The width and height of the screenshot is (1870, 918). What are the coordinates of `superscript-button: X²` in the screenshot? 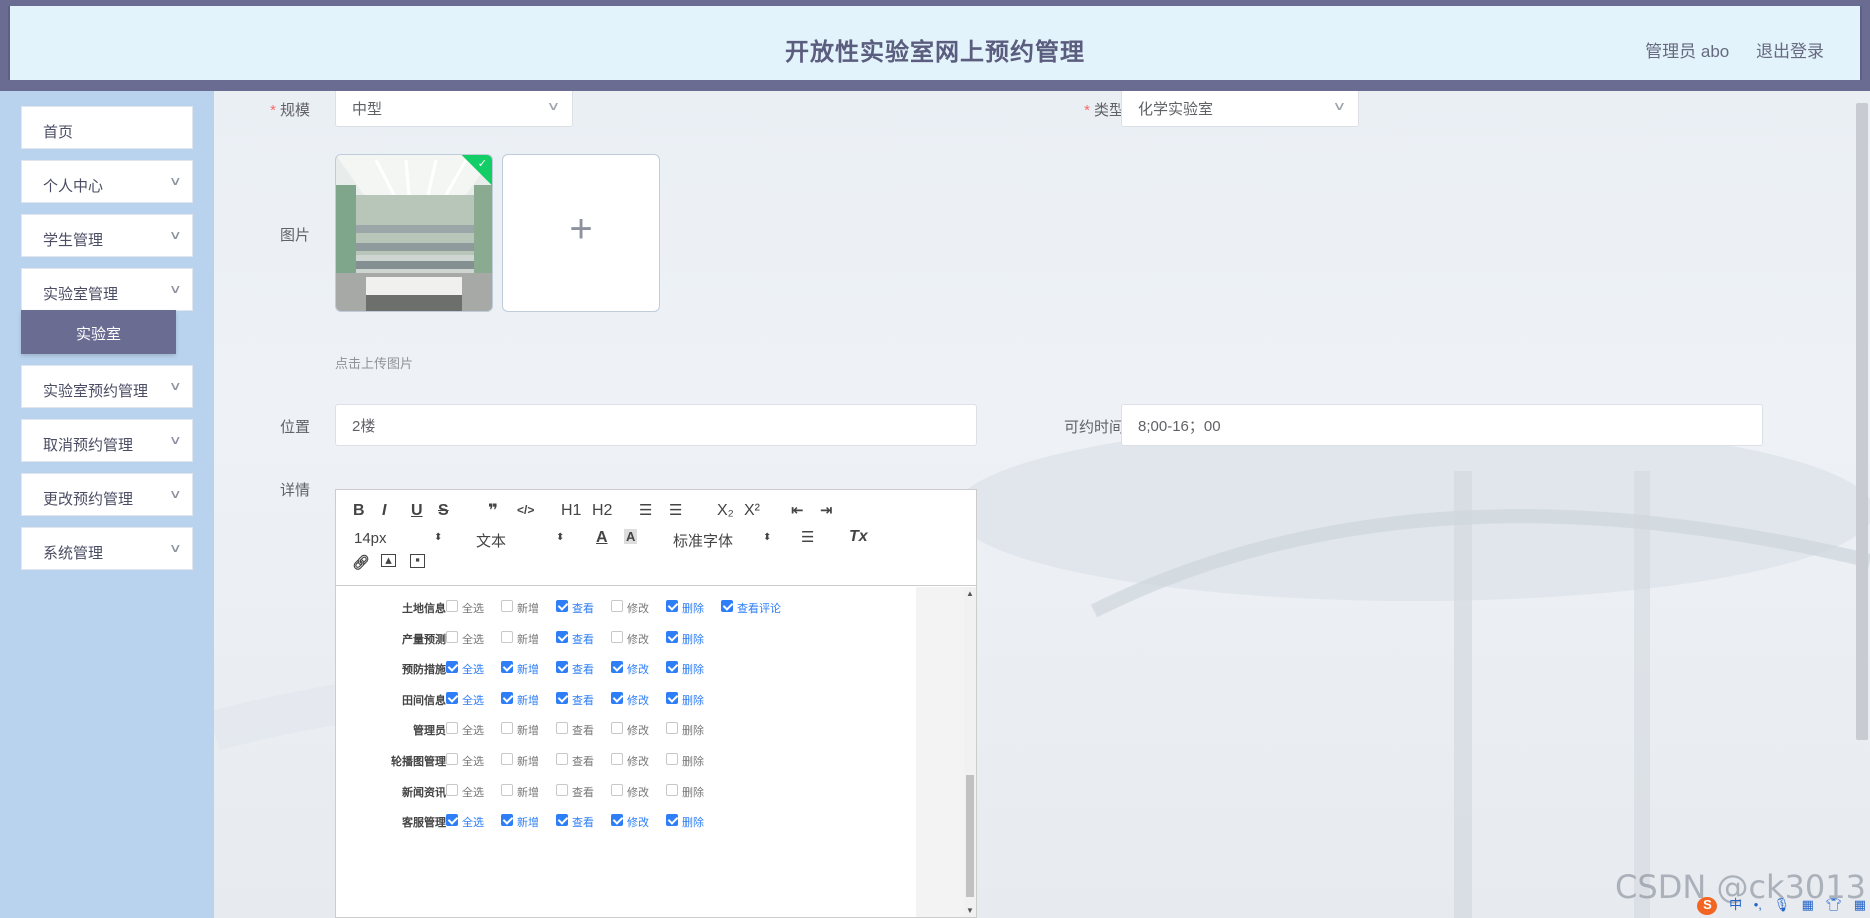 It's located at (752, 511).